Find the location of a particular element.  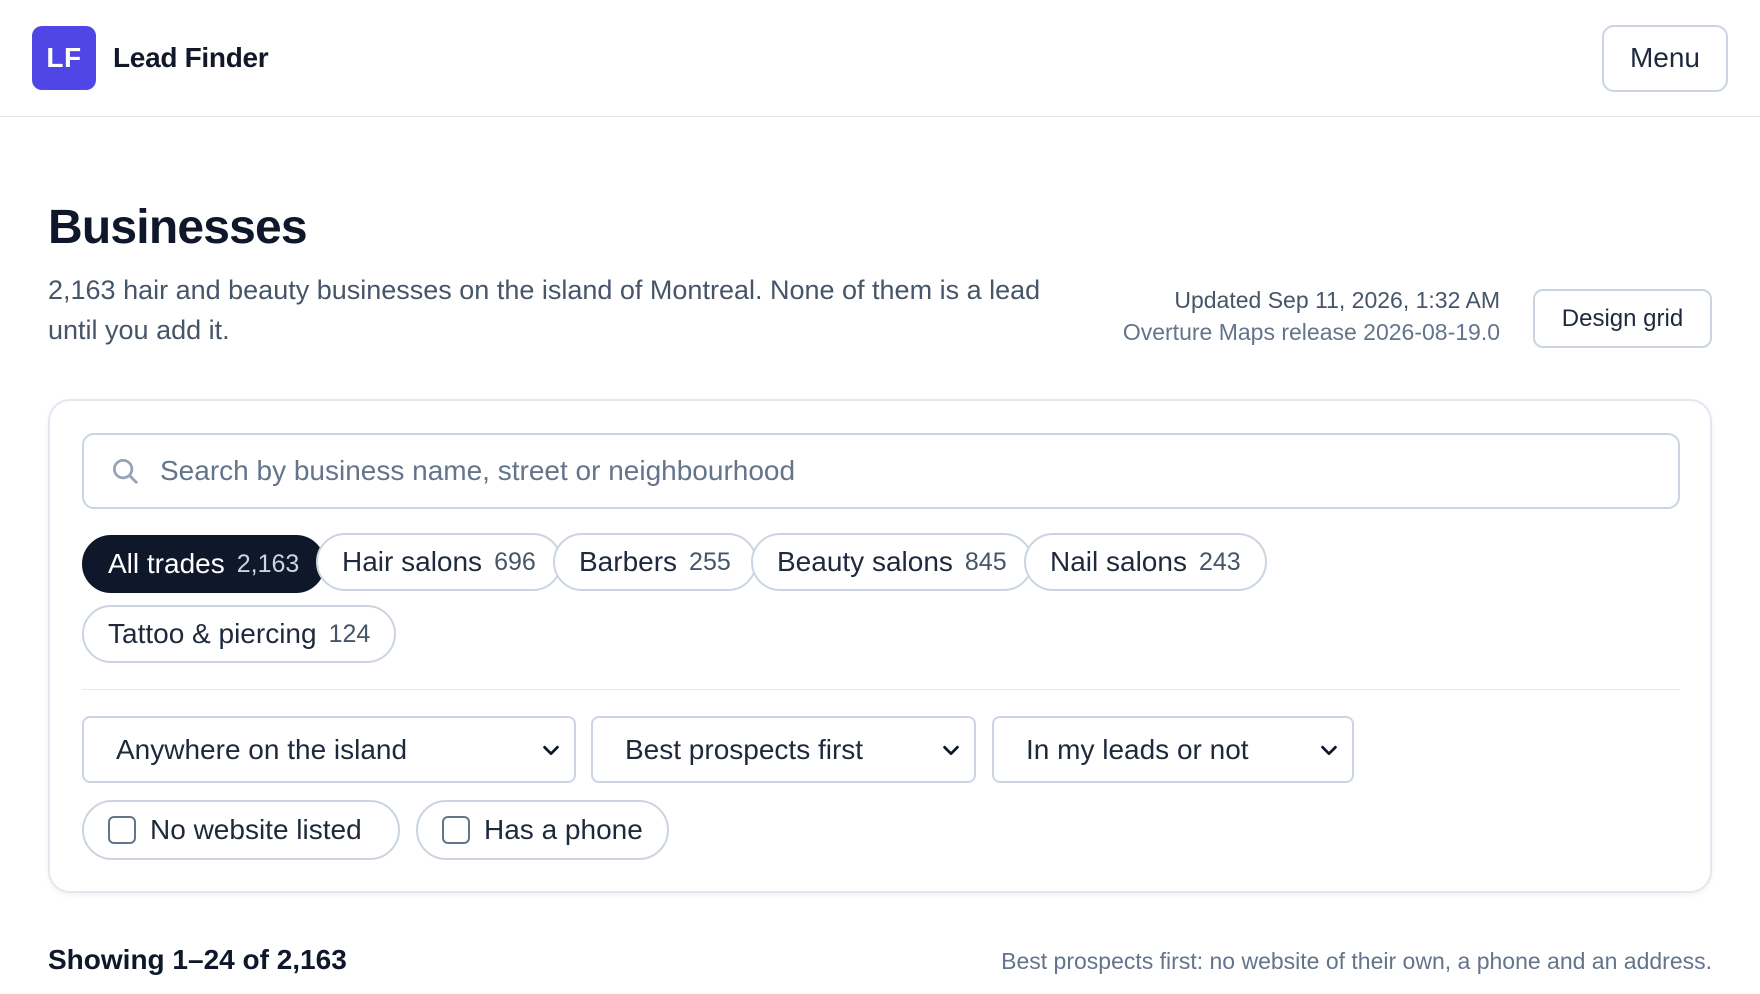

has-phone-checkbox is located at coordinates (456, 830).